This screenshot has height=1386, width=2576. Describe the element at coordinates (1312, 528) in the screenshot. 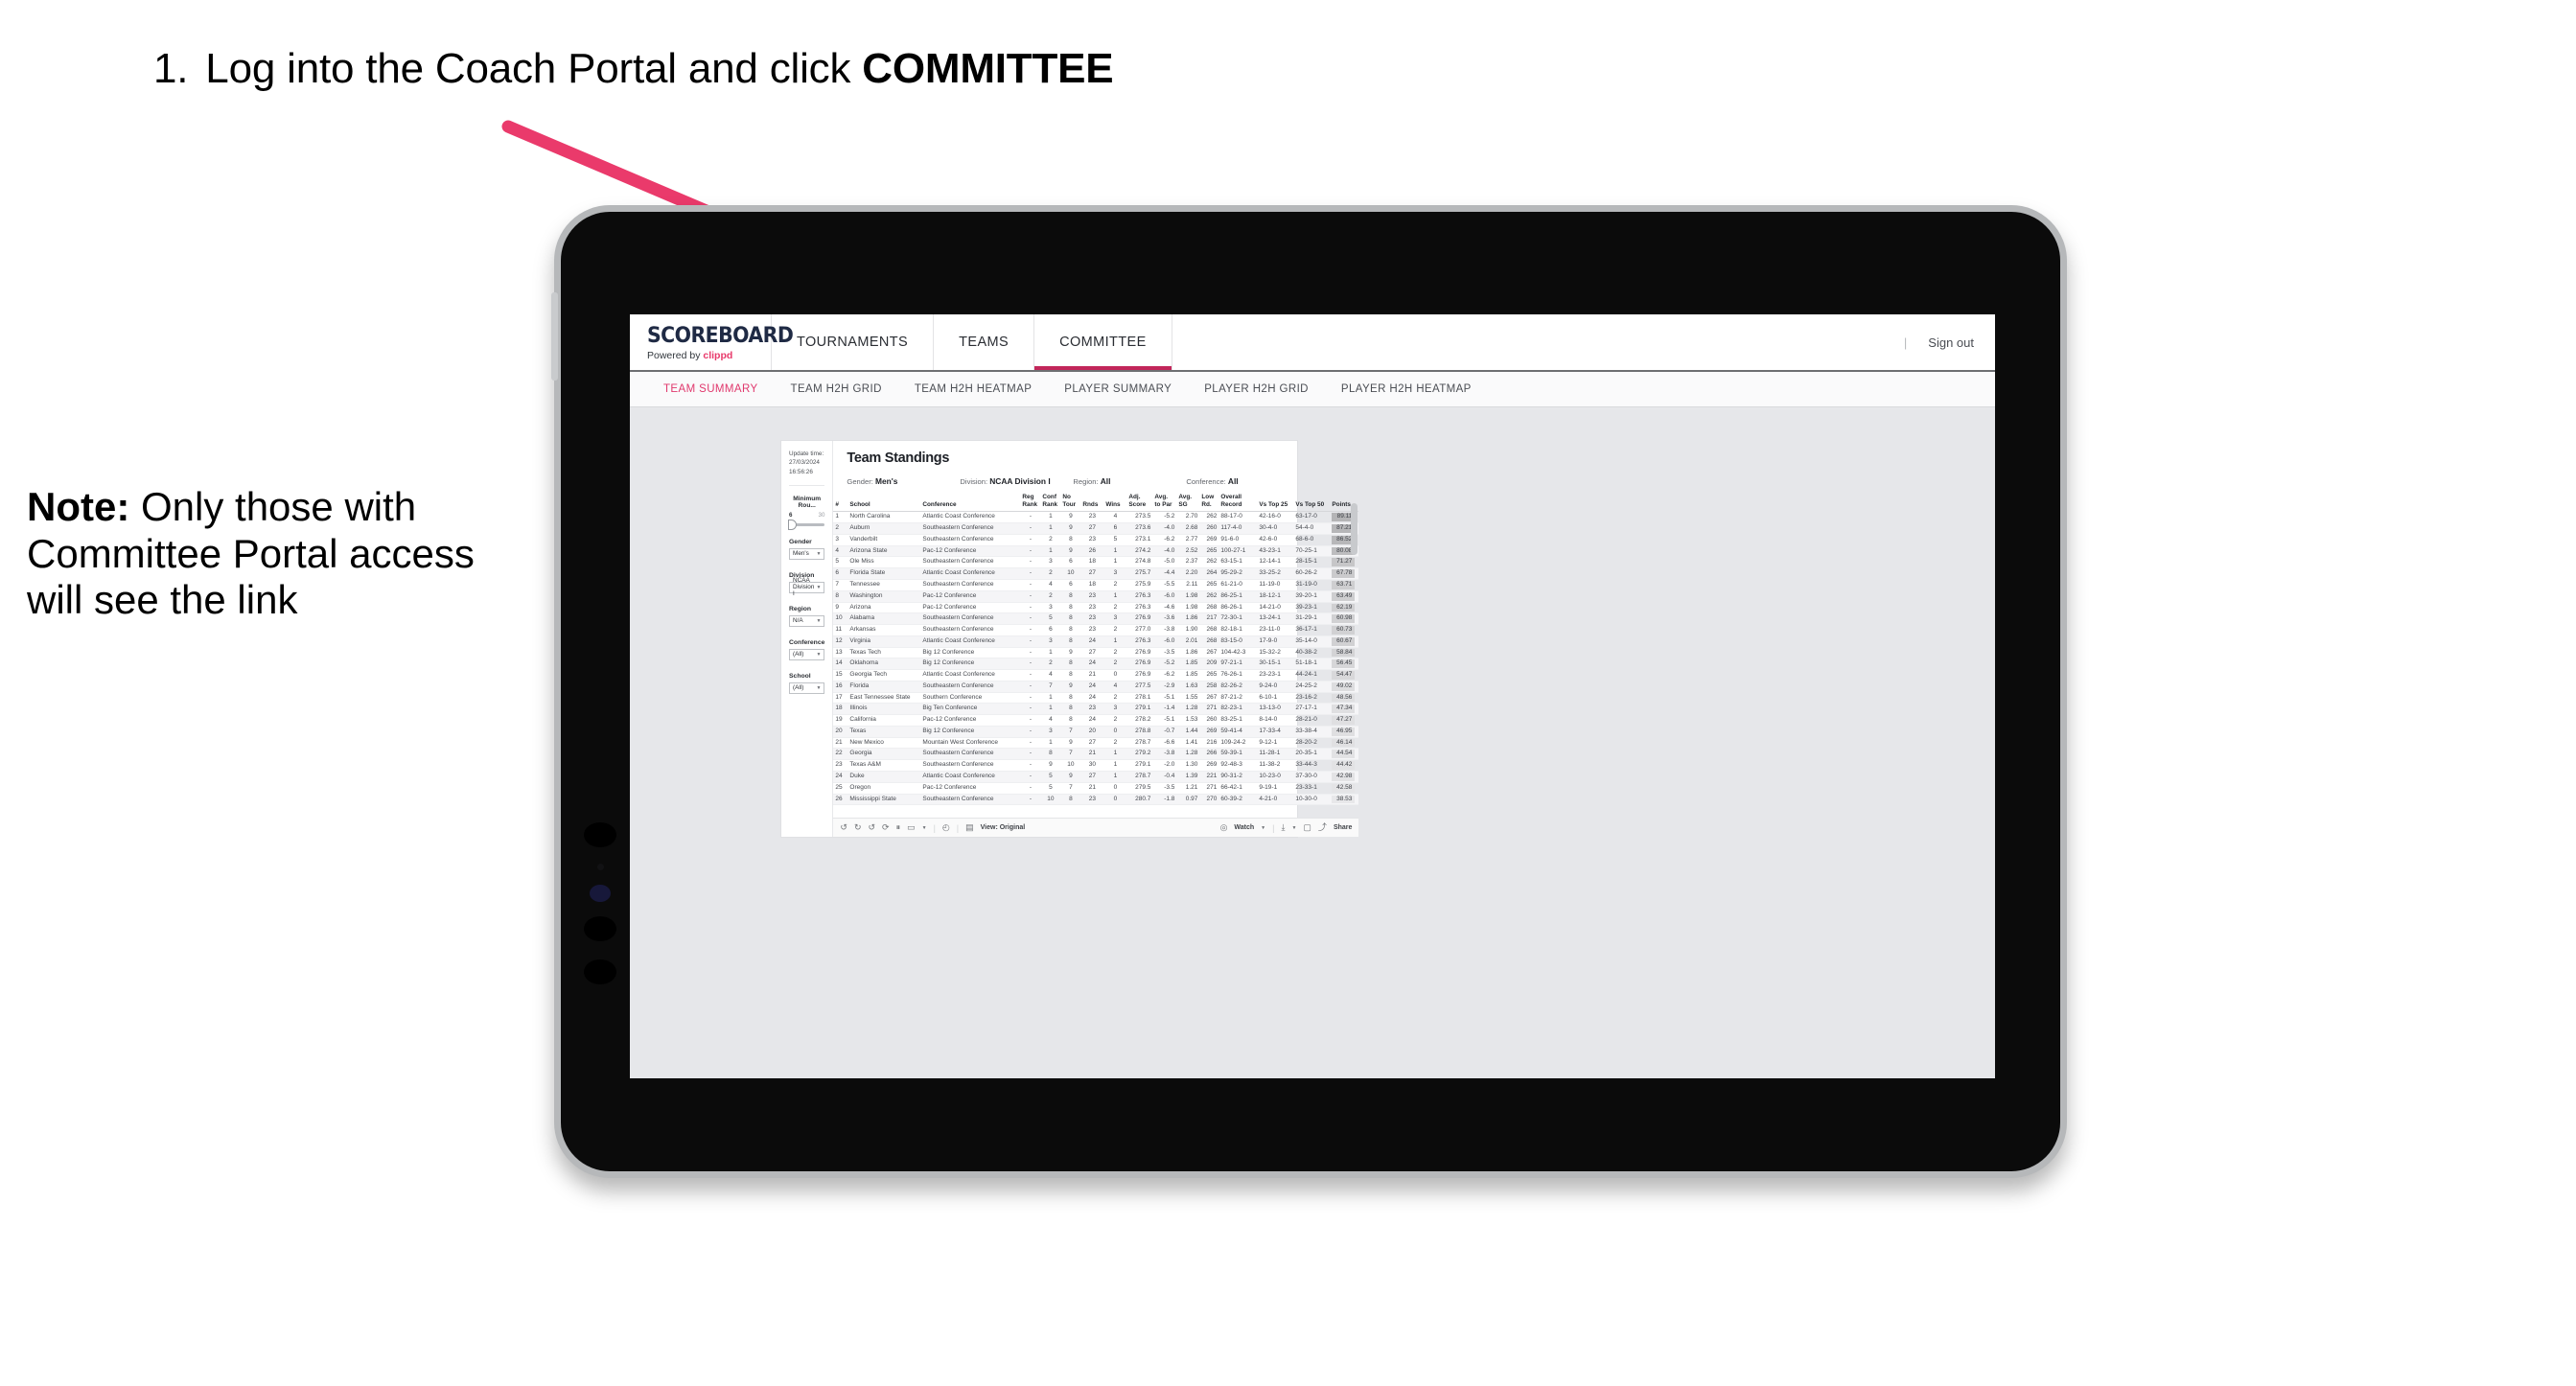

I see `cell-vs-top-50: 54-4-0` at that location.